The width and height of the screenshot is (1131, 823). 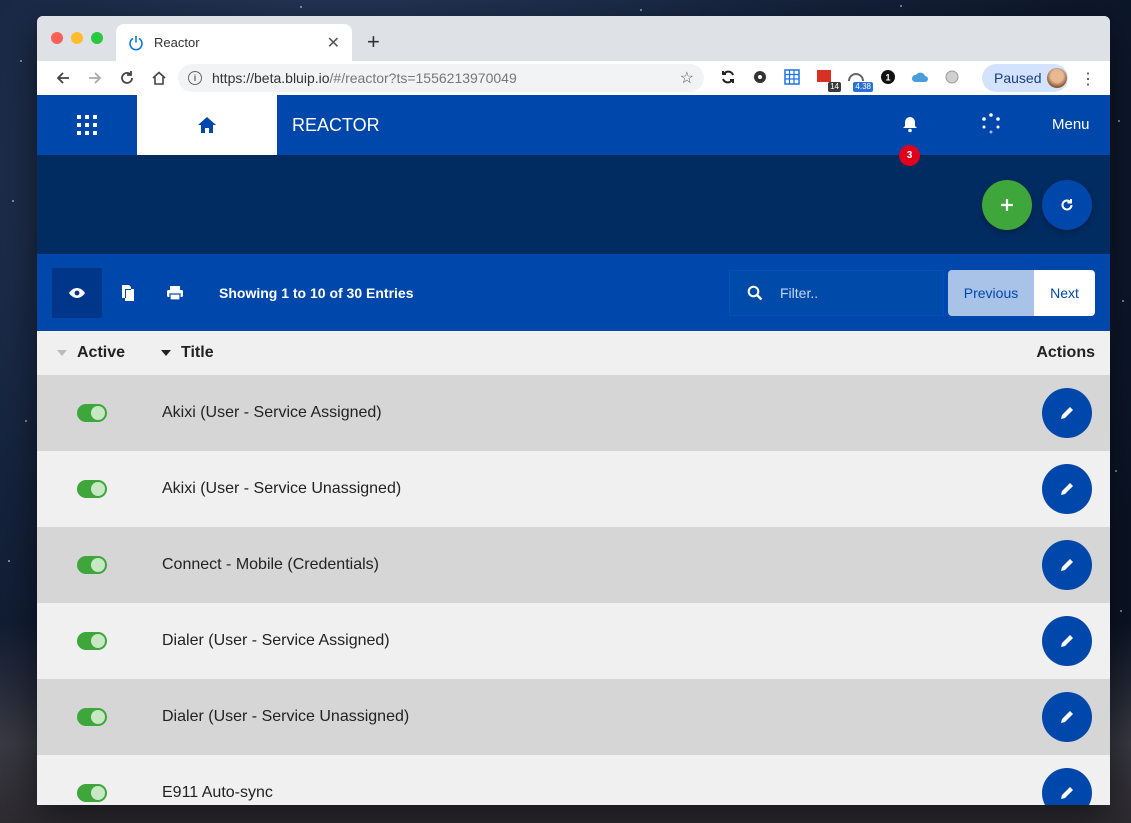 I want to click on home-button, so click(x=159, y=78).